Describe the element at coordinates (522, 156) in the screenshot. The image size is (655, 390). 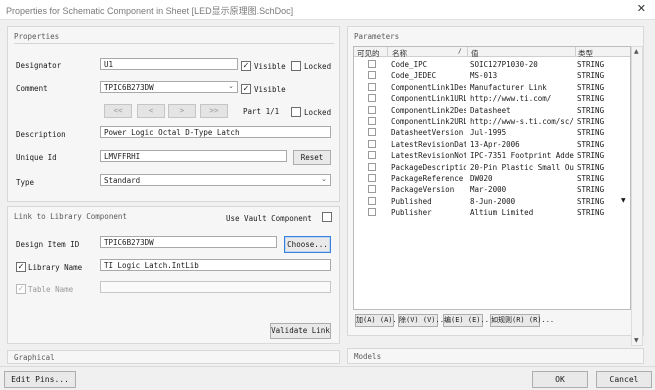
I see `parameter-value: IPC-7351 Footprint Added.` at that location.